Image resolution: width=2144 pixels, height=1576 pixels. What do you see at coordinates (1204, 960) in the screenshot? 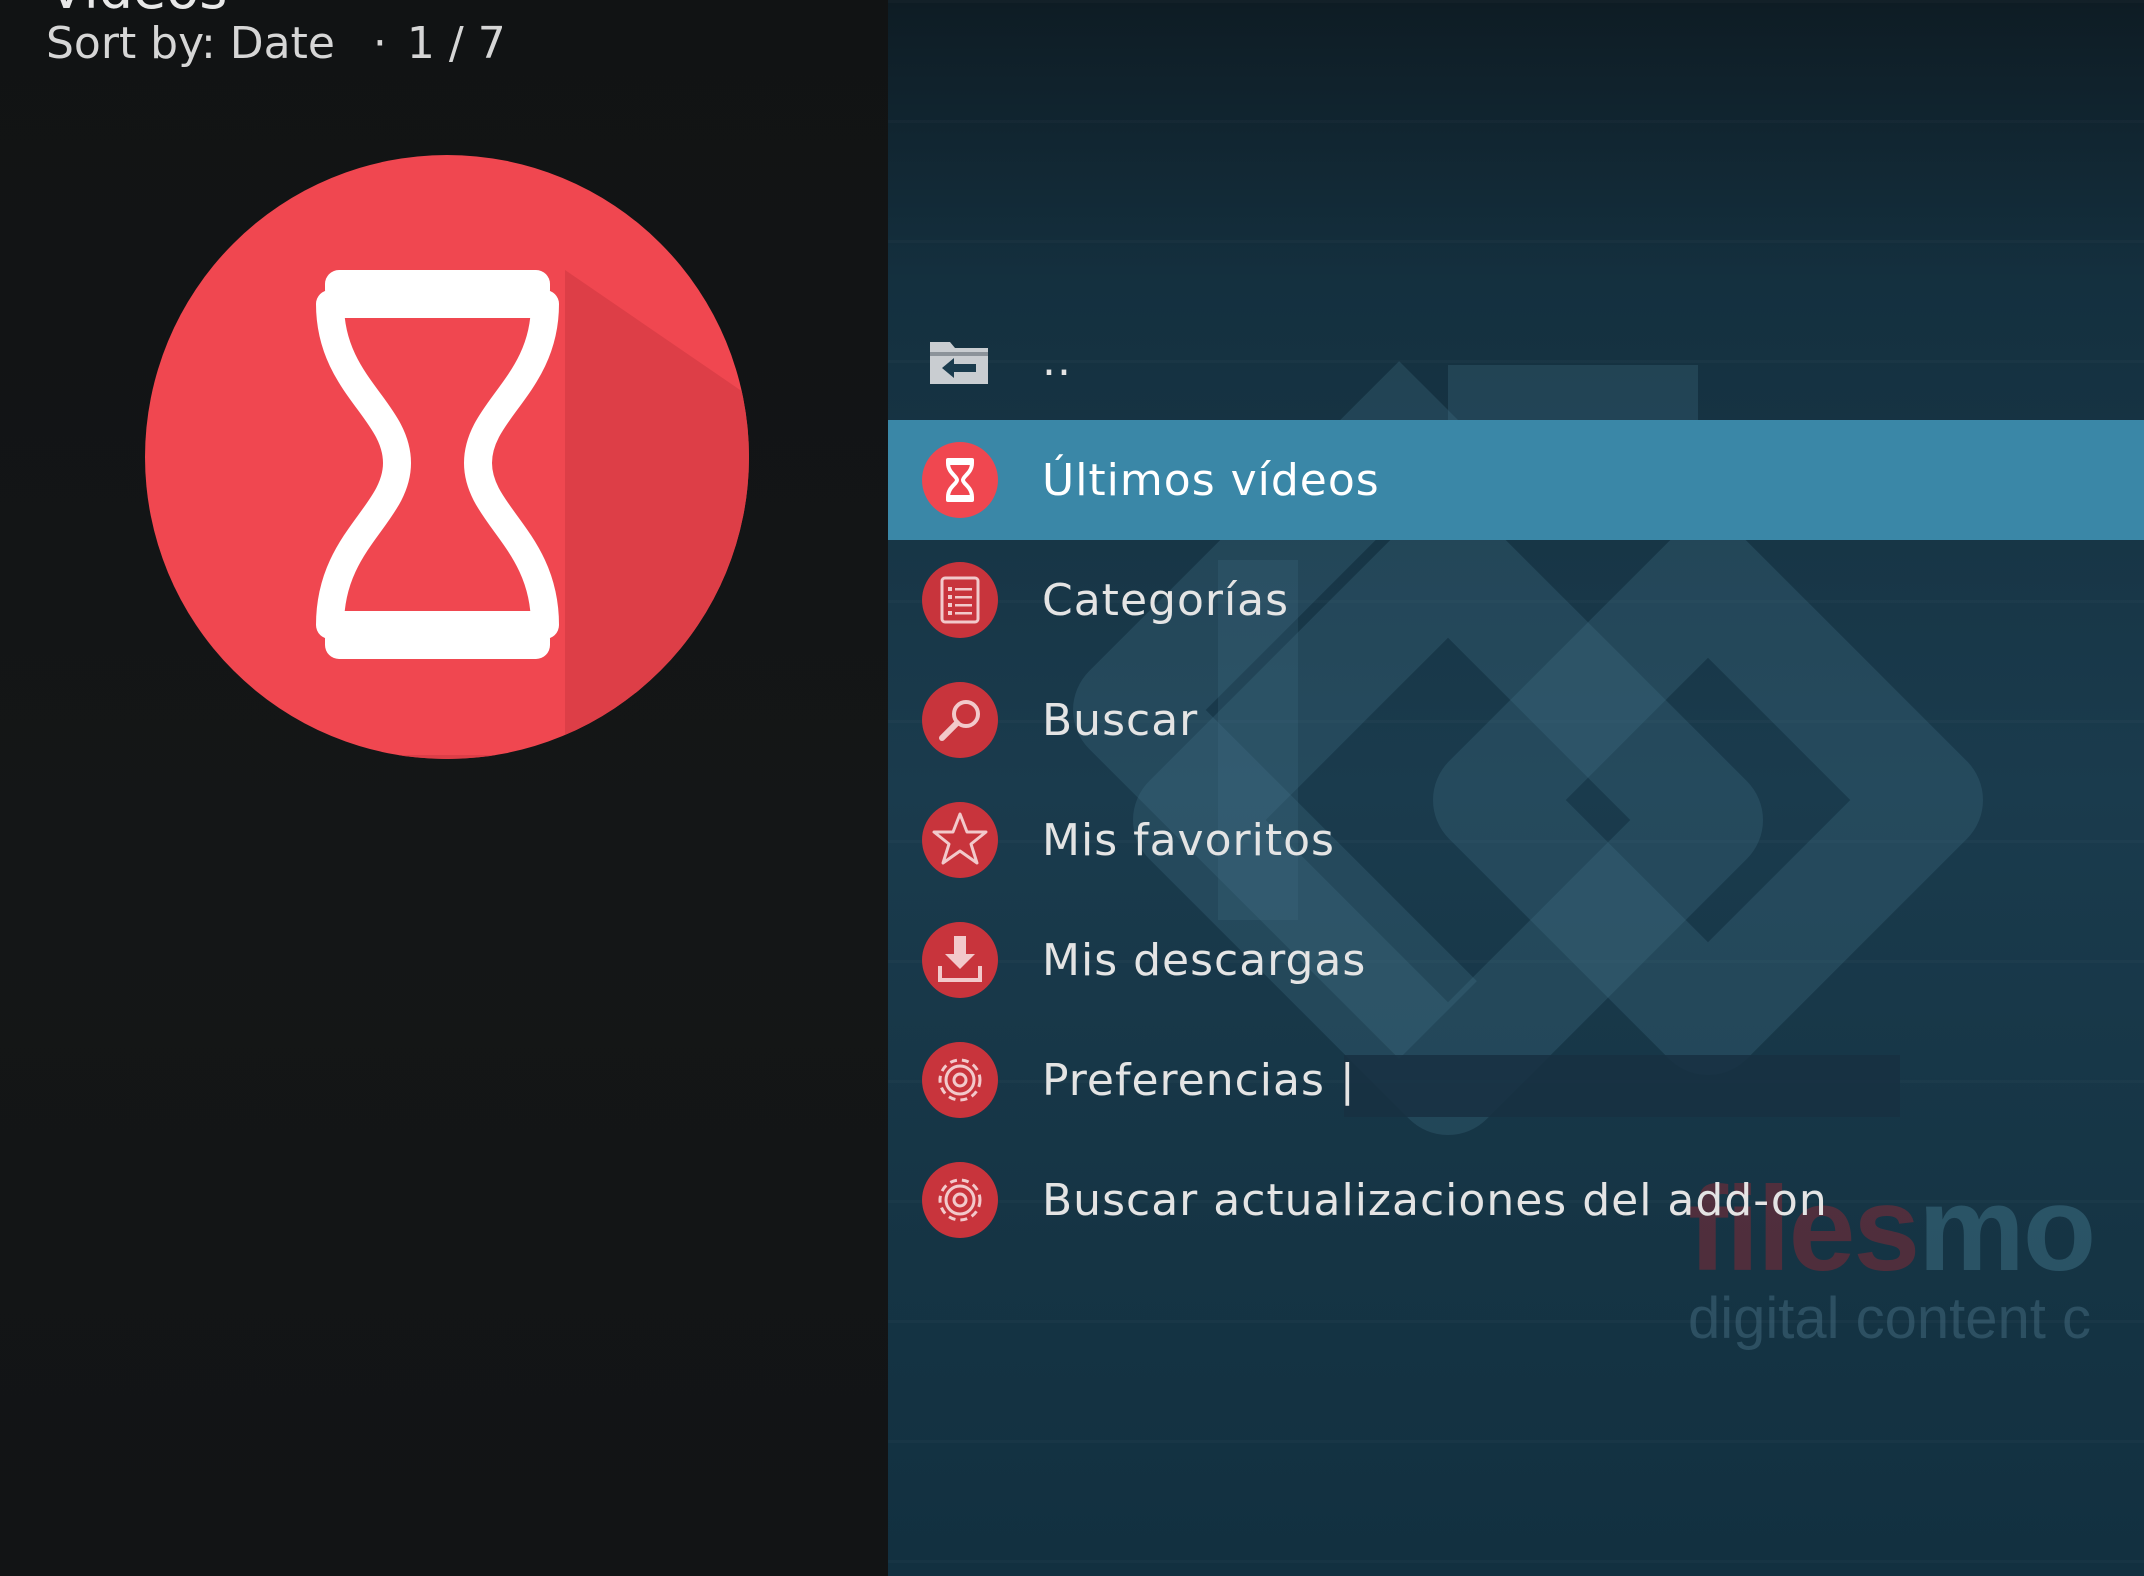
I see `list-item-label: Mis descargas` at bounding box center [1204, 960].